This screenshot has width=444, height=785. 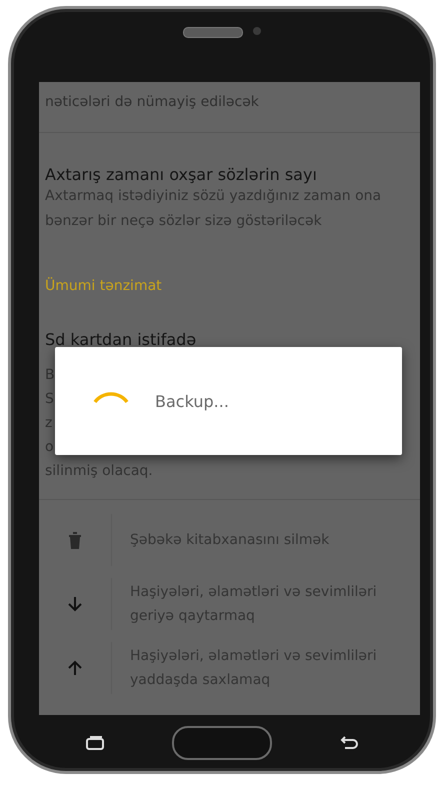 What do you see at coordinates (257, 31) in the screenshot?
I see `camera-dot` at bounding box center [257, 31].